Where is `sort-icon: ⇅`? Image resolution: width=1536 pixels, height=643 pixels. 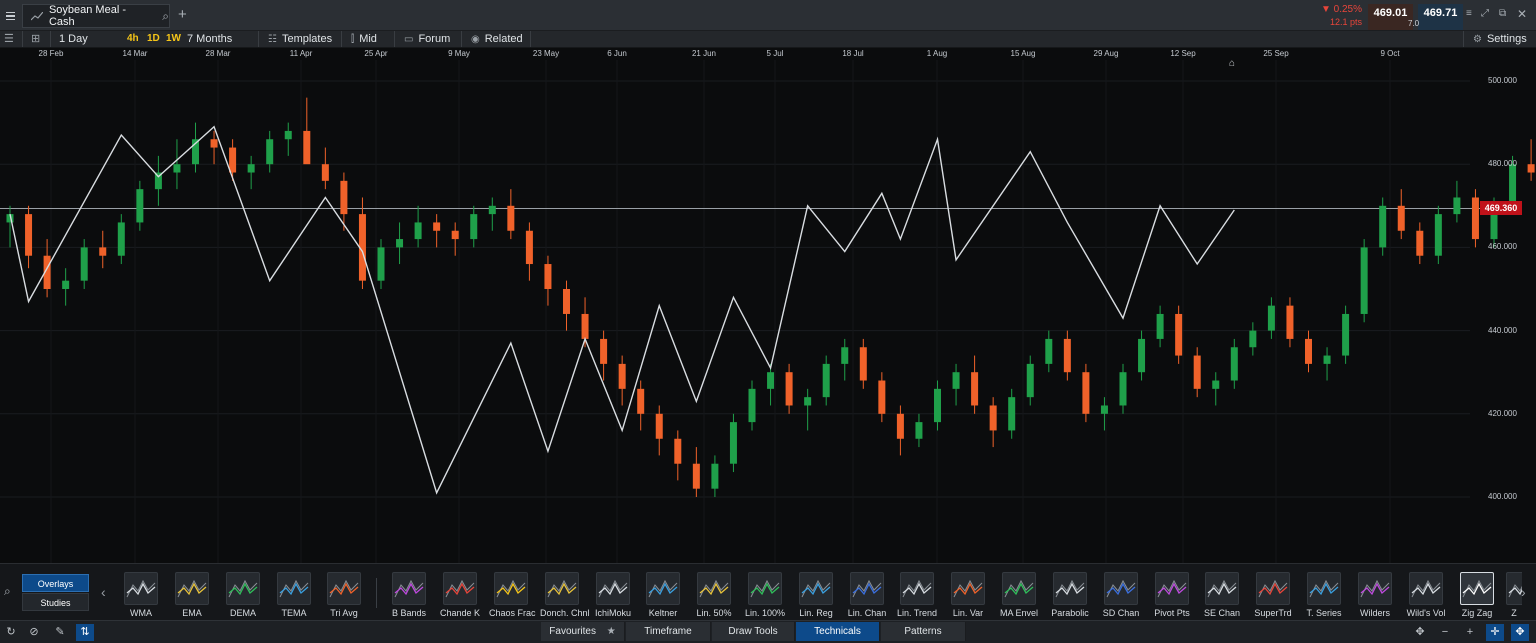
sort-icon: ⇅ is located at coordinates (85, 632).